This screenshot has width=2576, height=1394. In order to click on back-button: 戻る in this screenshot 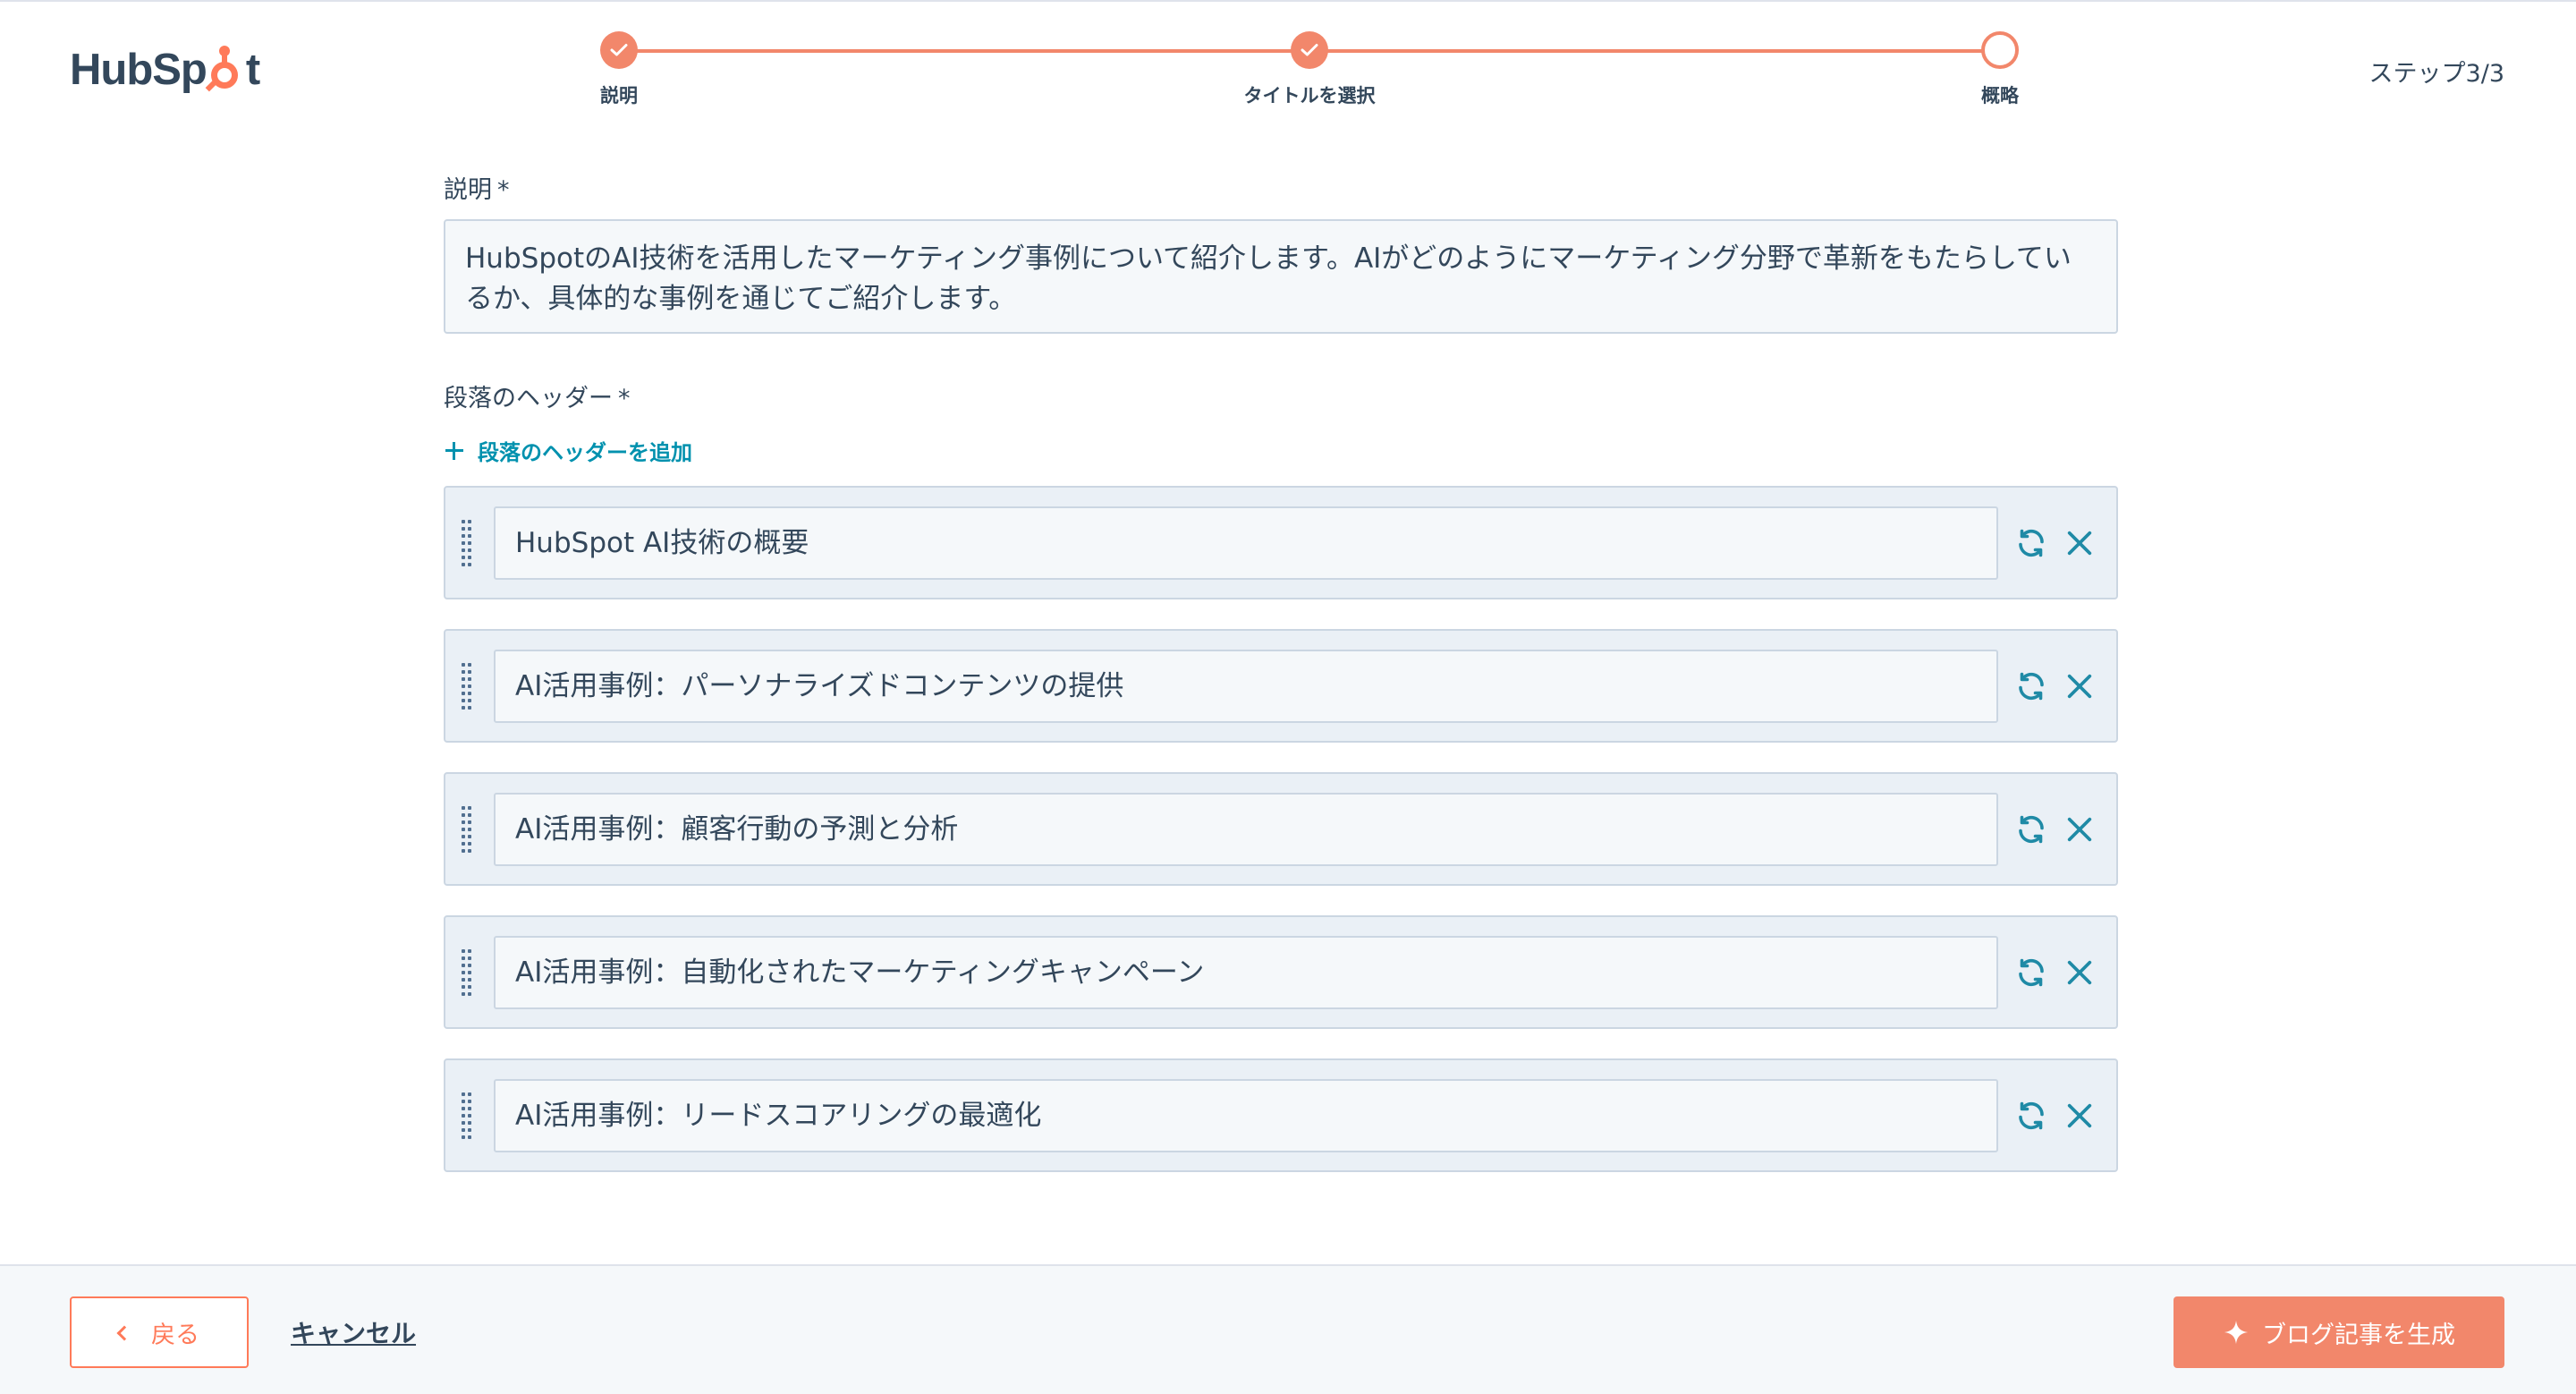, I will do `click(159, 1332)`.